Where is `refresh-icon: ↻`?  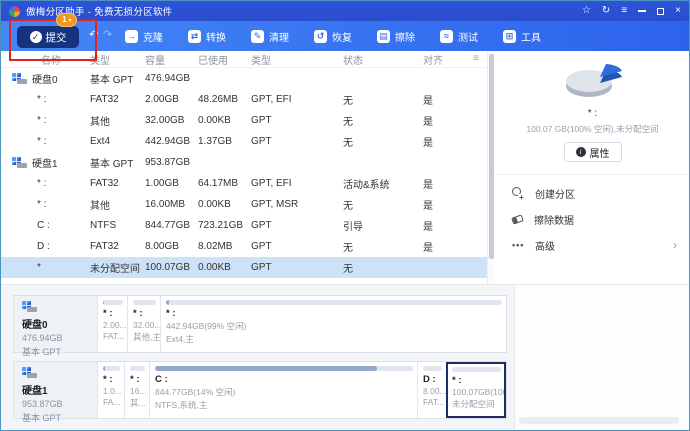 refresh-icon: ↻ is located at coordinates (606, 11).